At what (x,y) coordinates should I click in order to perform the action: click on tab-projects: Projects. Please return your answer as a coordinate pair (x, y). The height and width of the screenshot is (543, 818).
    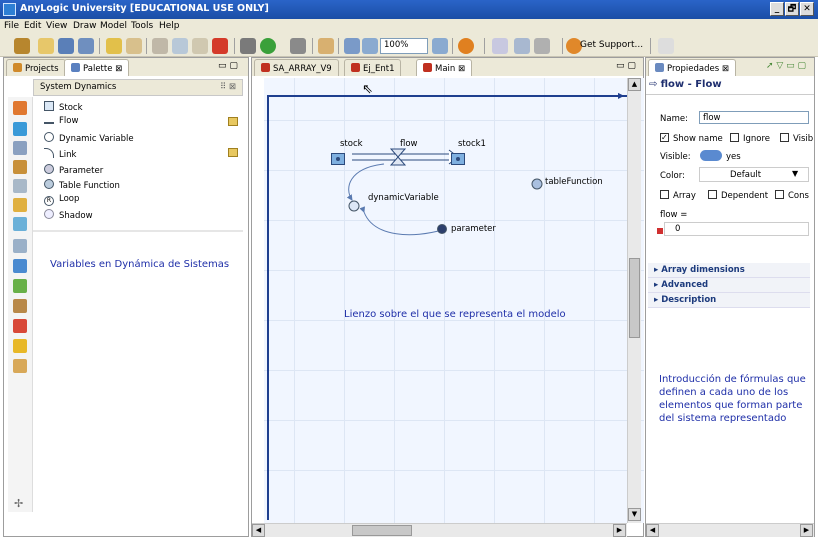
    Looking at the image, I should click on (36, 67).